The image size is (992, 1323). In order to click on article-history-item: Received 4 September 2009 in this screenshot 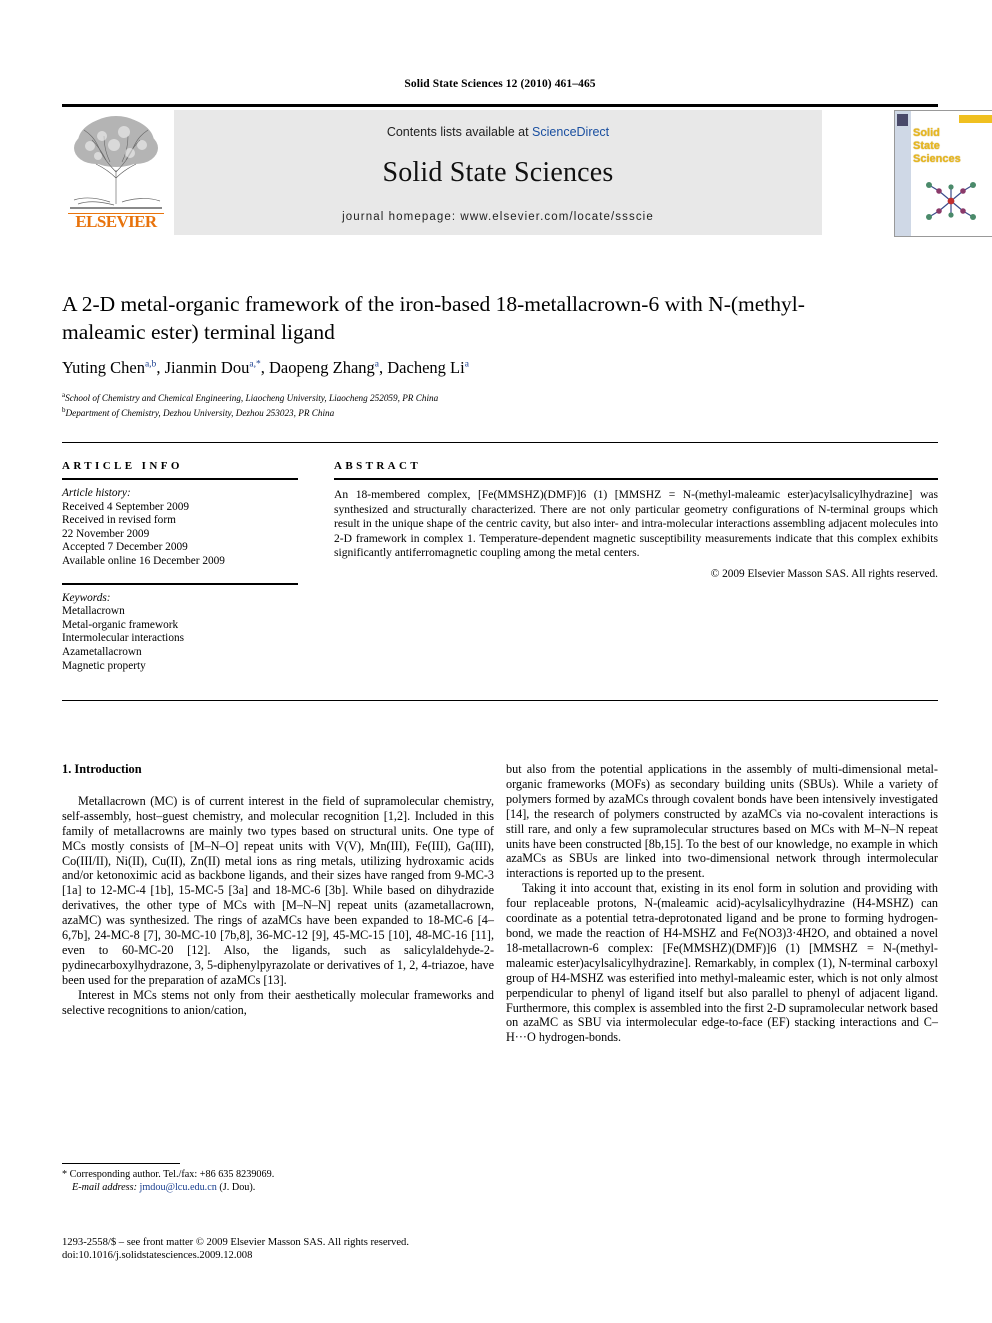, I will do `click(126, 506)`.